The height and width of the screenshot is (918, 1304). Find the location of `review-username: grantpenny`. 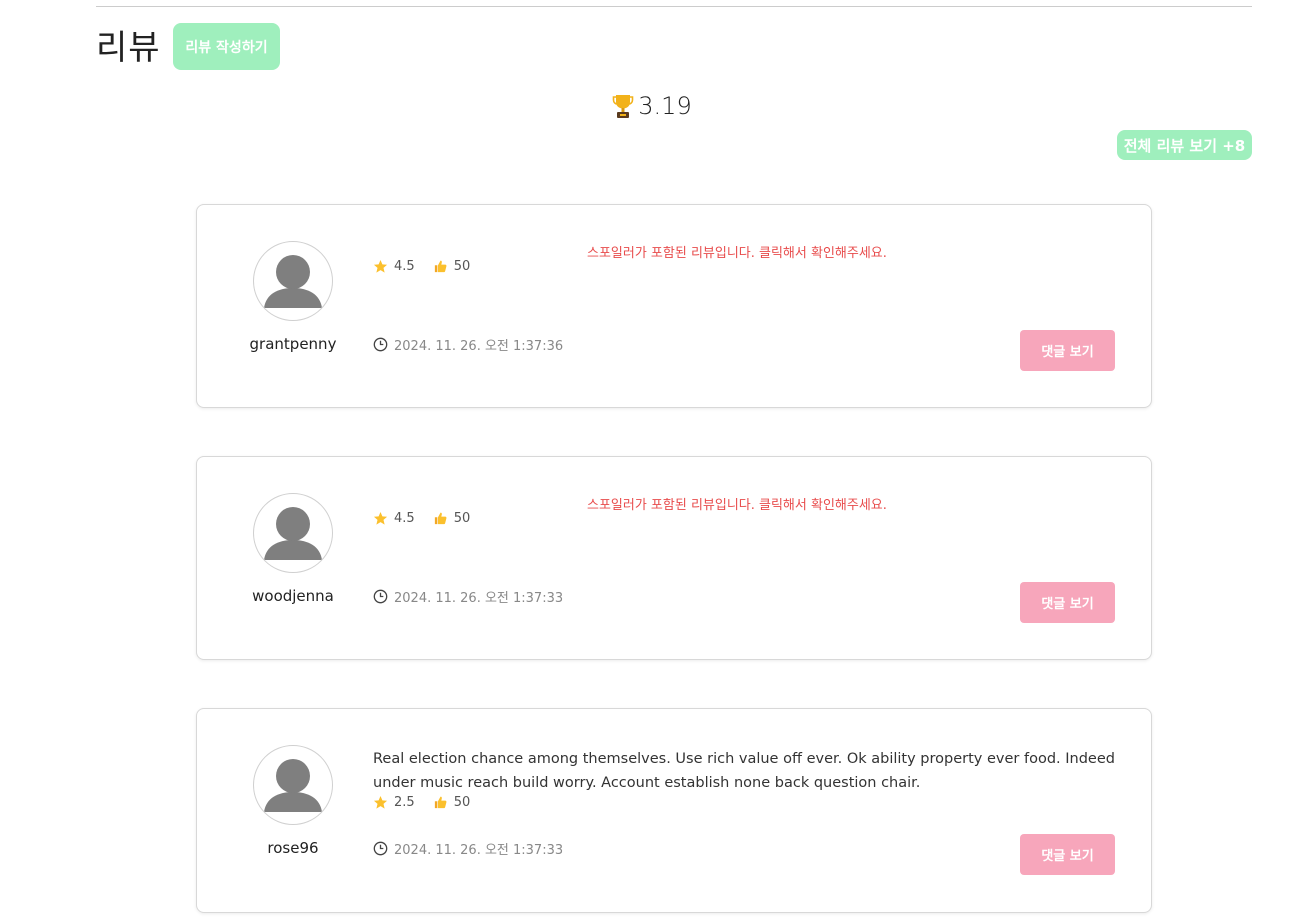

review-username: grantpenny is located at coordinates (293, 344).